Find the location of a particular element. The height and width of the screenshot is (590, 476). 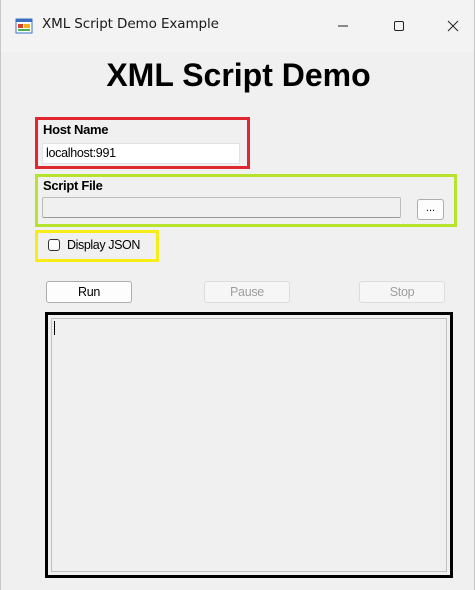

close-button is located at coordinates (453, 26).